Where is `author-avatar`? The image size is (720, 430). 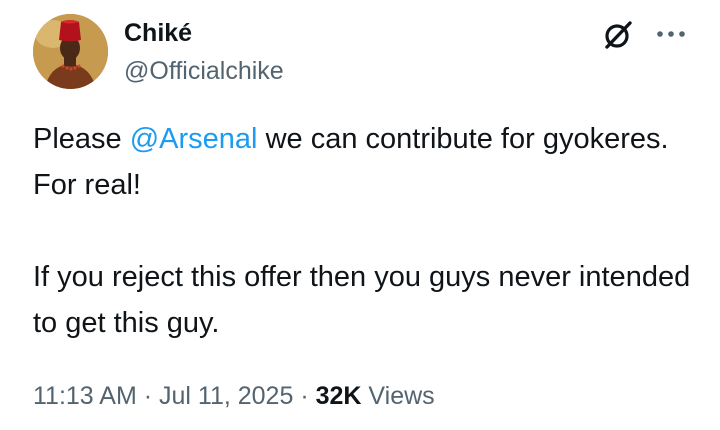 author-avatar is located at coordinates (70, 51).